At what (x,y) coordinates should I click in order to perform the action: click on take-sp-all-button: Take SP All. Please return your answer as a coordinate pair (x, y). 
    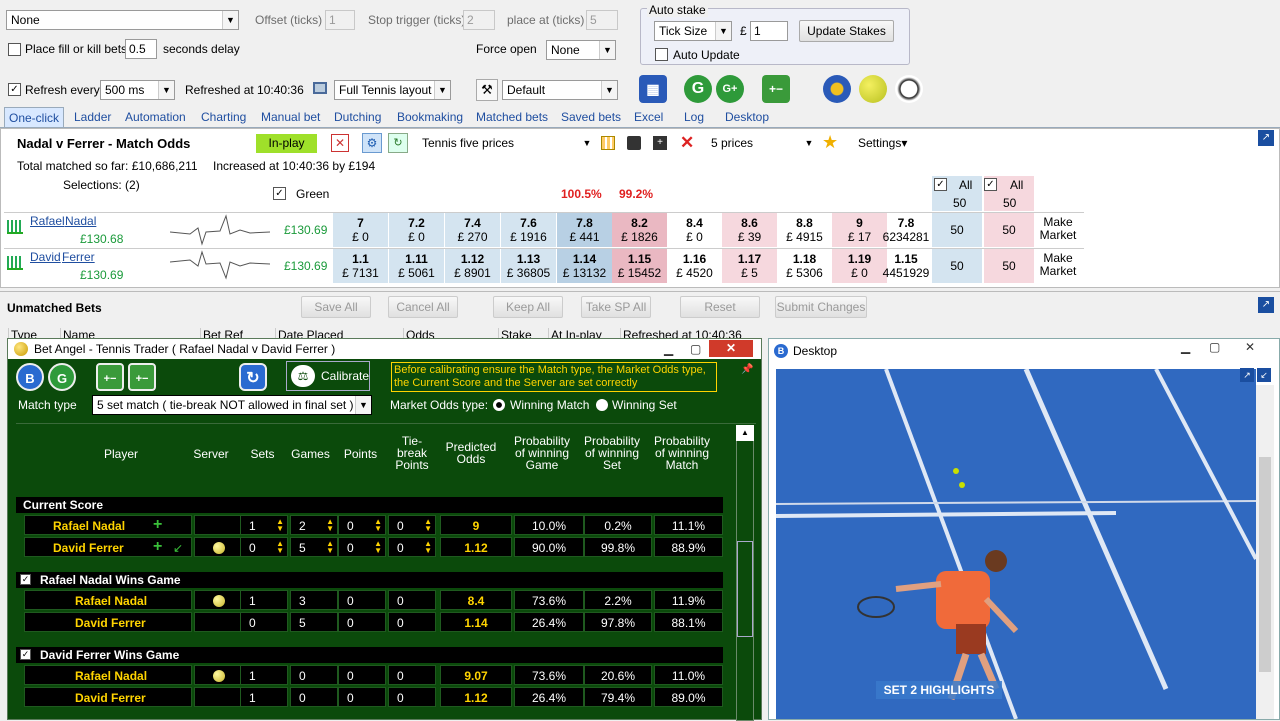
    Looking at the image, I should click on (616, 307).